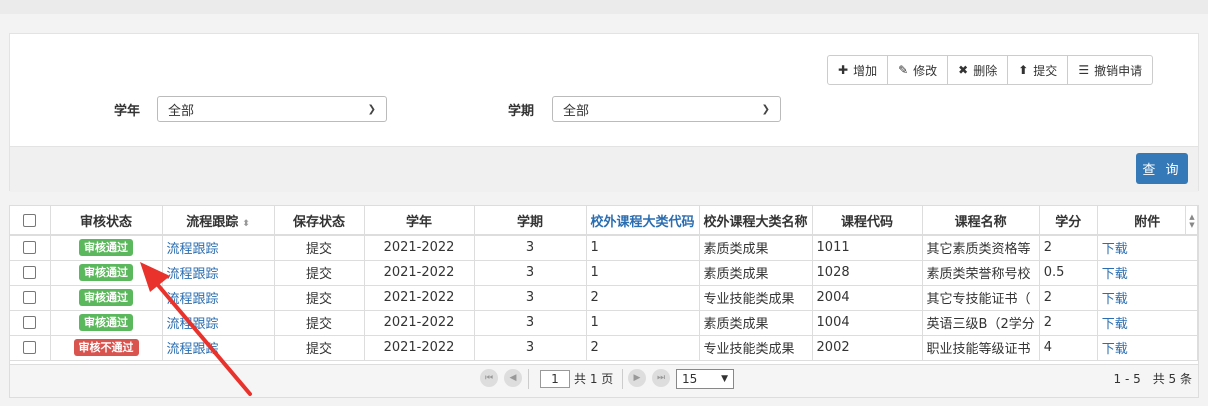 This screenshot has width=1208, height=406. I want to click on header-course-code: 课程代码, so click(867, 221).